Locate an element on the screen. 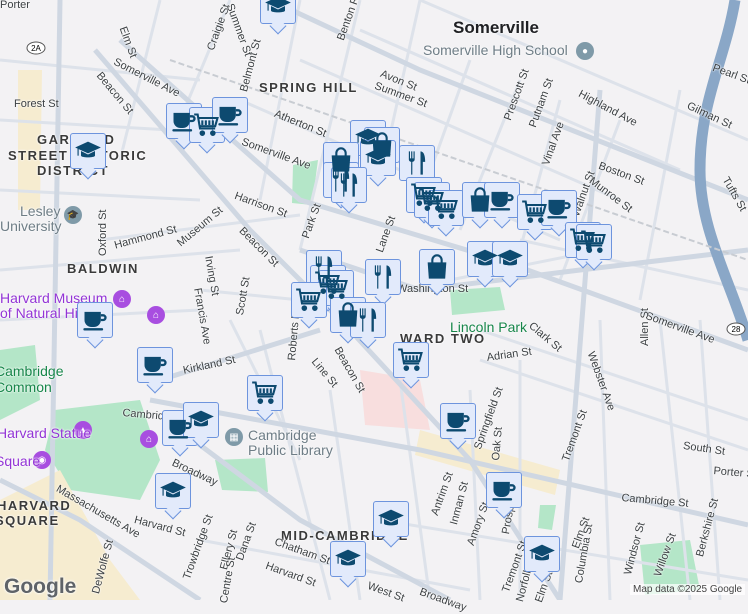  street-label: Forest St is located at coordinates (36, 104).